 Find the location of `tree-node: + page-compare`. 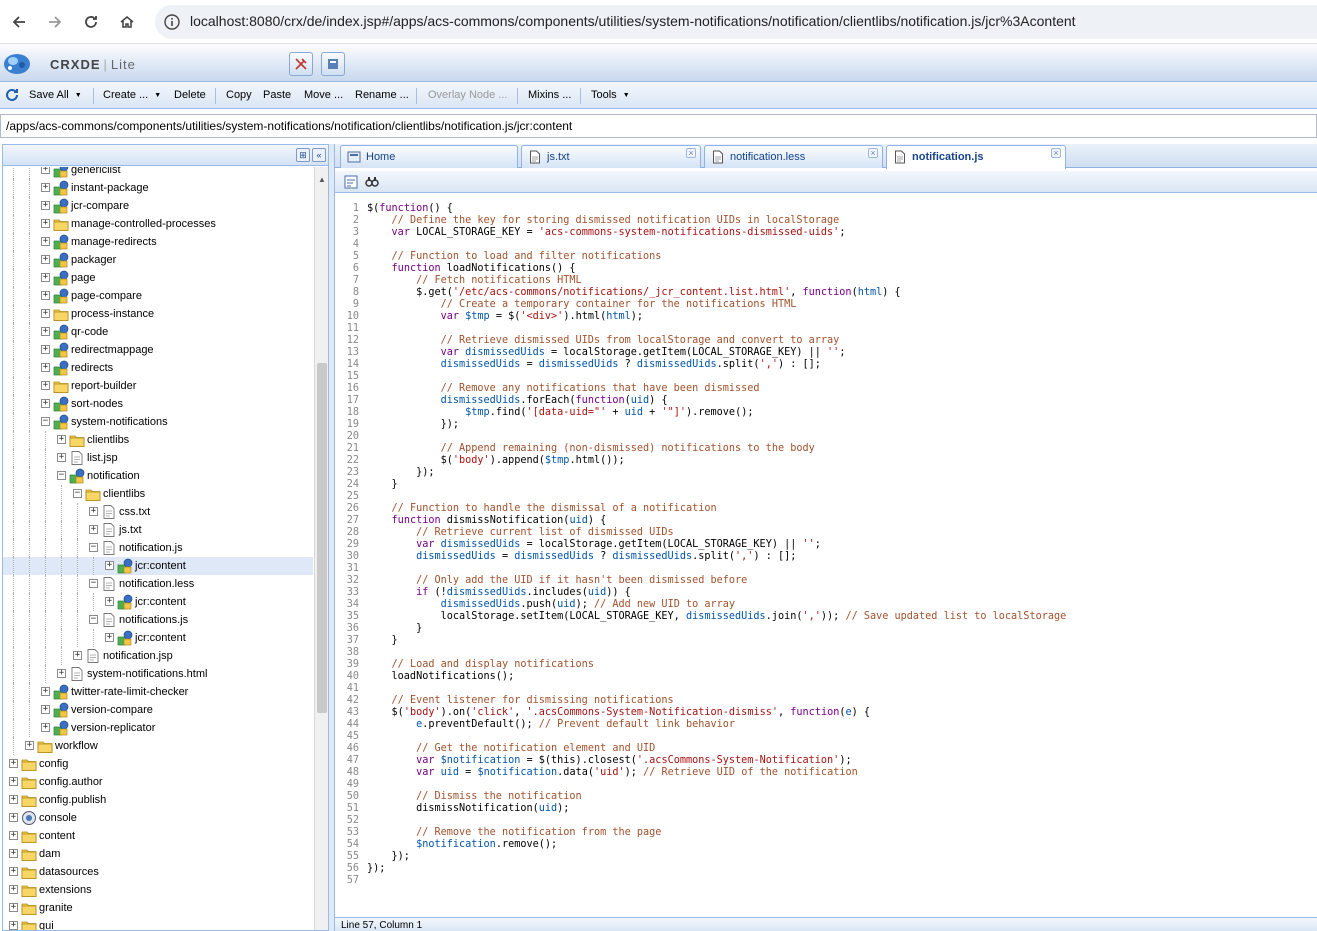

tree-node: + page-compare is located at coordinates (158, 296).